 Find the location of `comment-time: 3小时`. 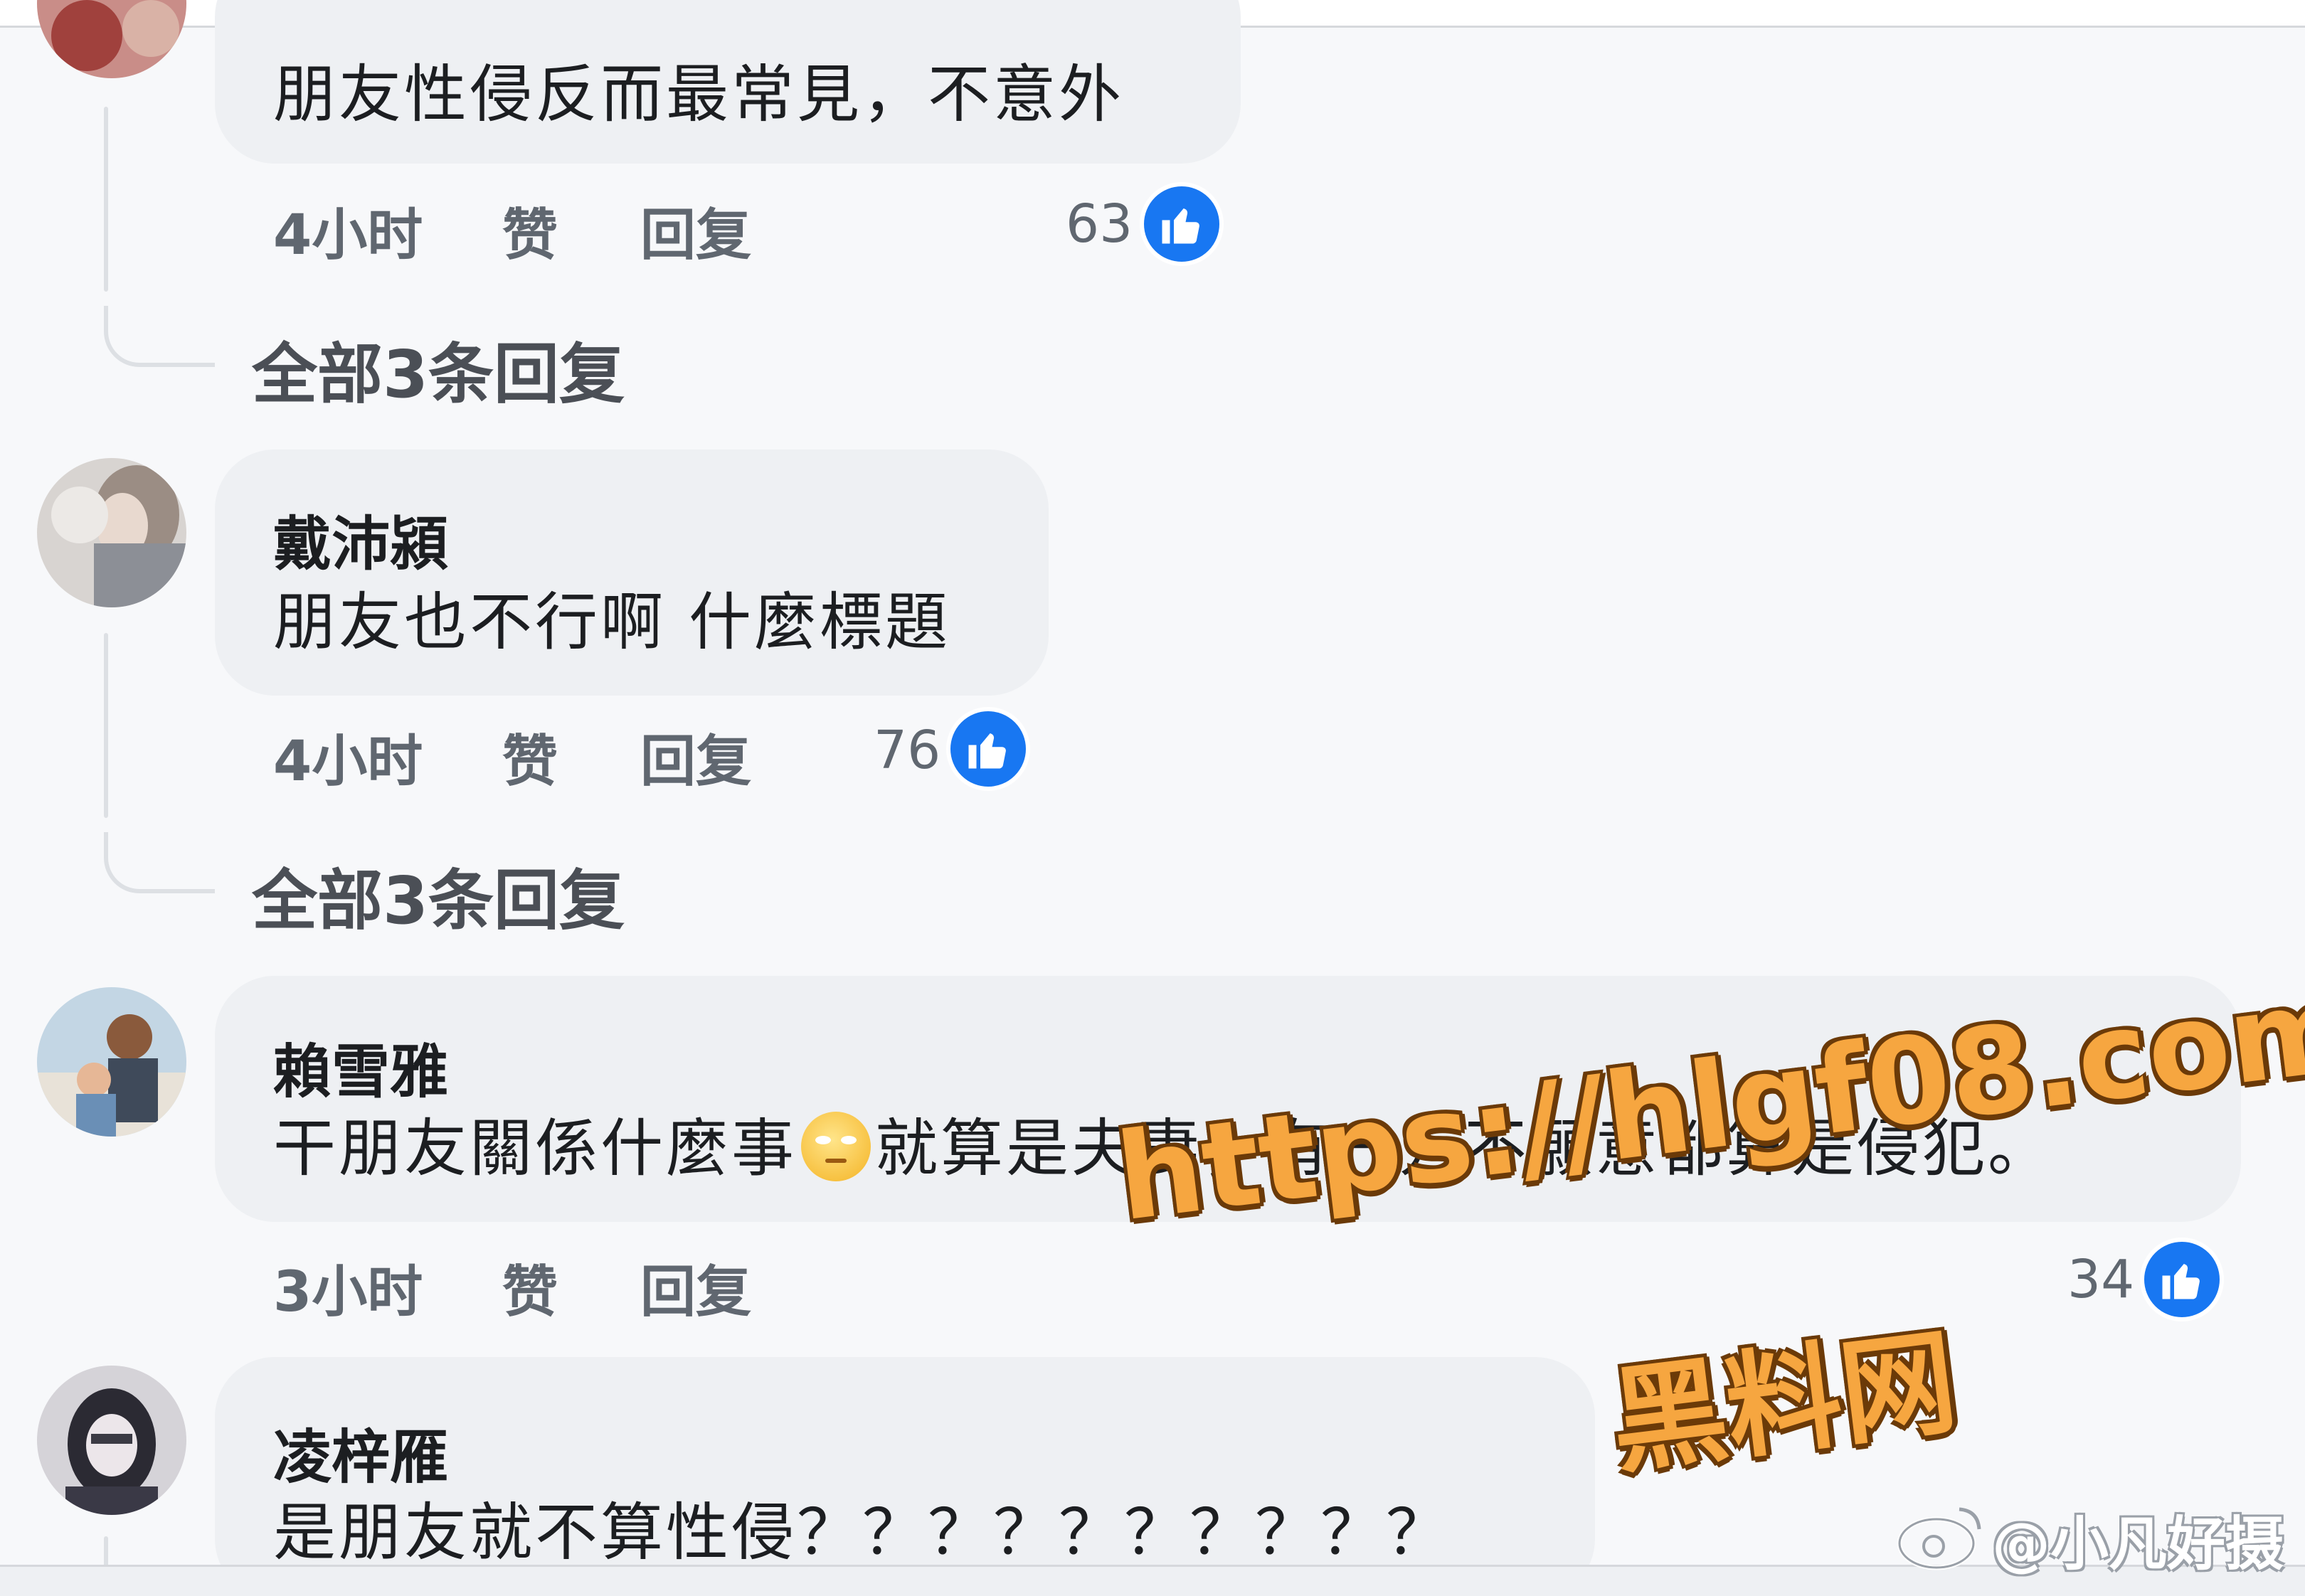

comment-time: 3小时 is located at coordinates (348, 1287).